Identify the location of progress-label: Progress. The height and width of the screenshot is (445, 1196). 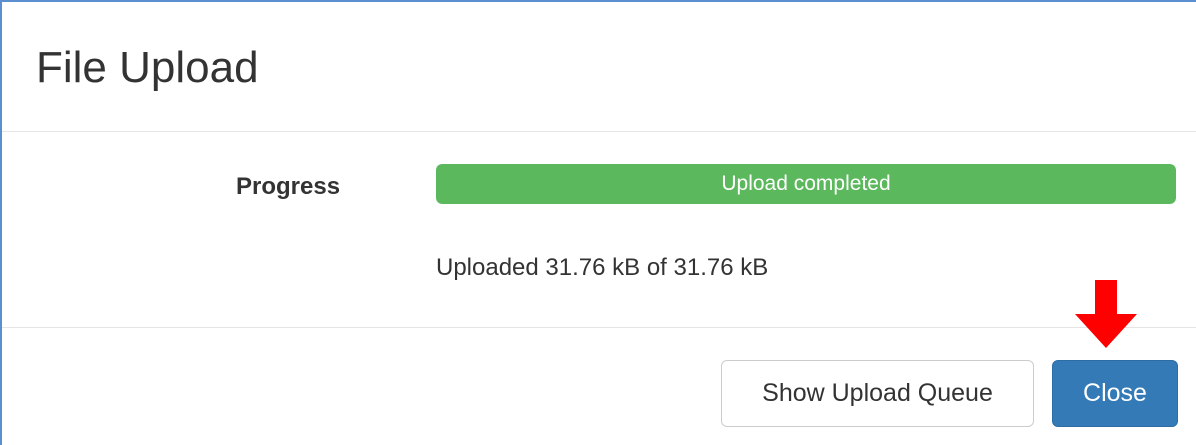
(288, 186).